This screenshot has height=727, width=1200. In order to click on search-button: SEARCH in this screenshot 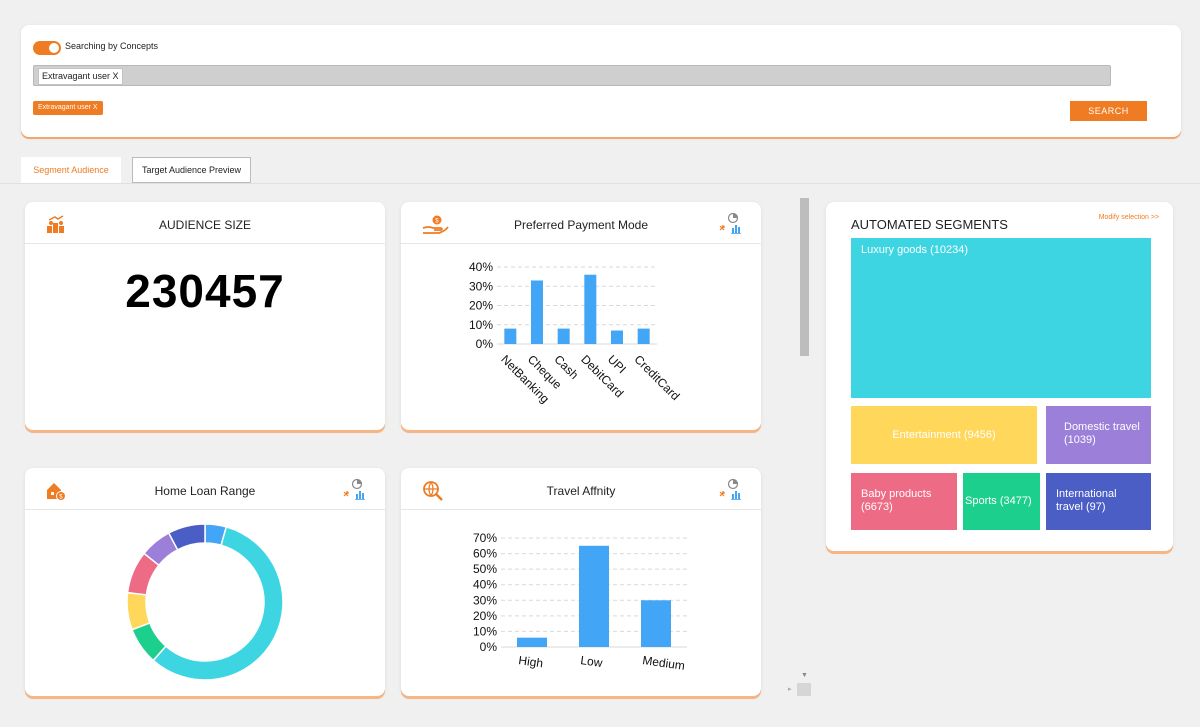, I will do `click(1108, 111)`.